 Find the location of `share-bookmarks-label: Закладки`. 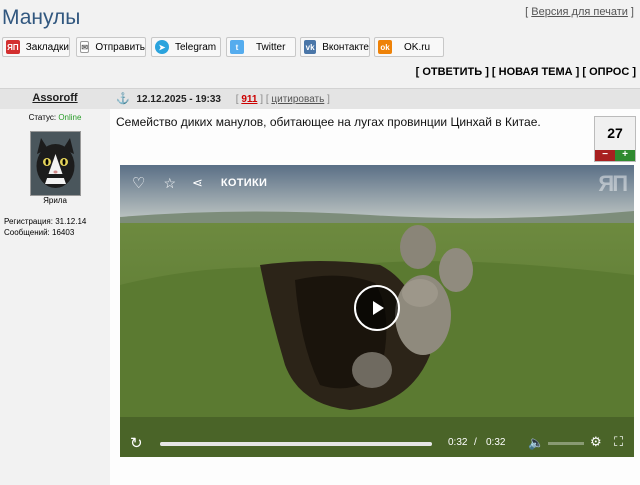

share-bookmarks-label: Закладки is located at coordinates (47, 47).